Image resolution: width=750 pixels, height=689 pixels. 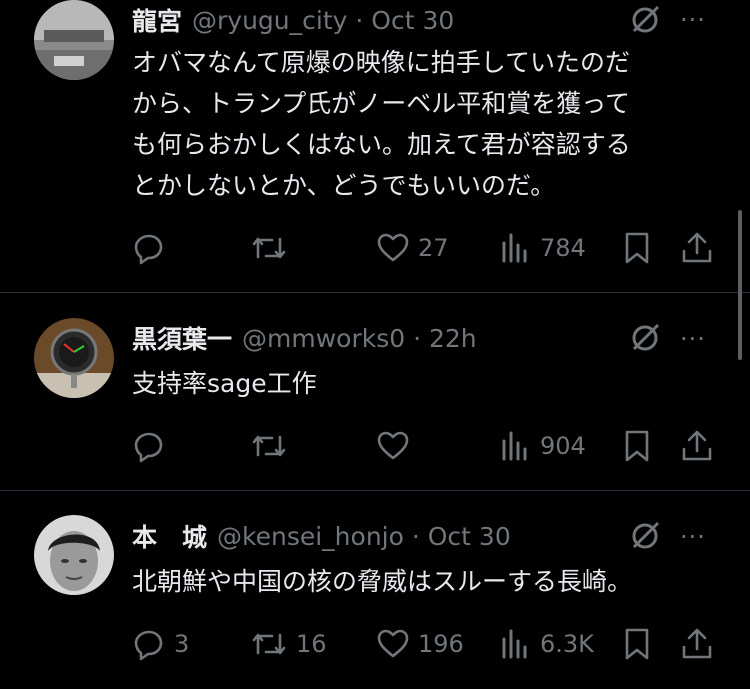 I want to click on views-button: 784, so click(x=543, y=248).